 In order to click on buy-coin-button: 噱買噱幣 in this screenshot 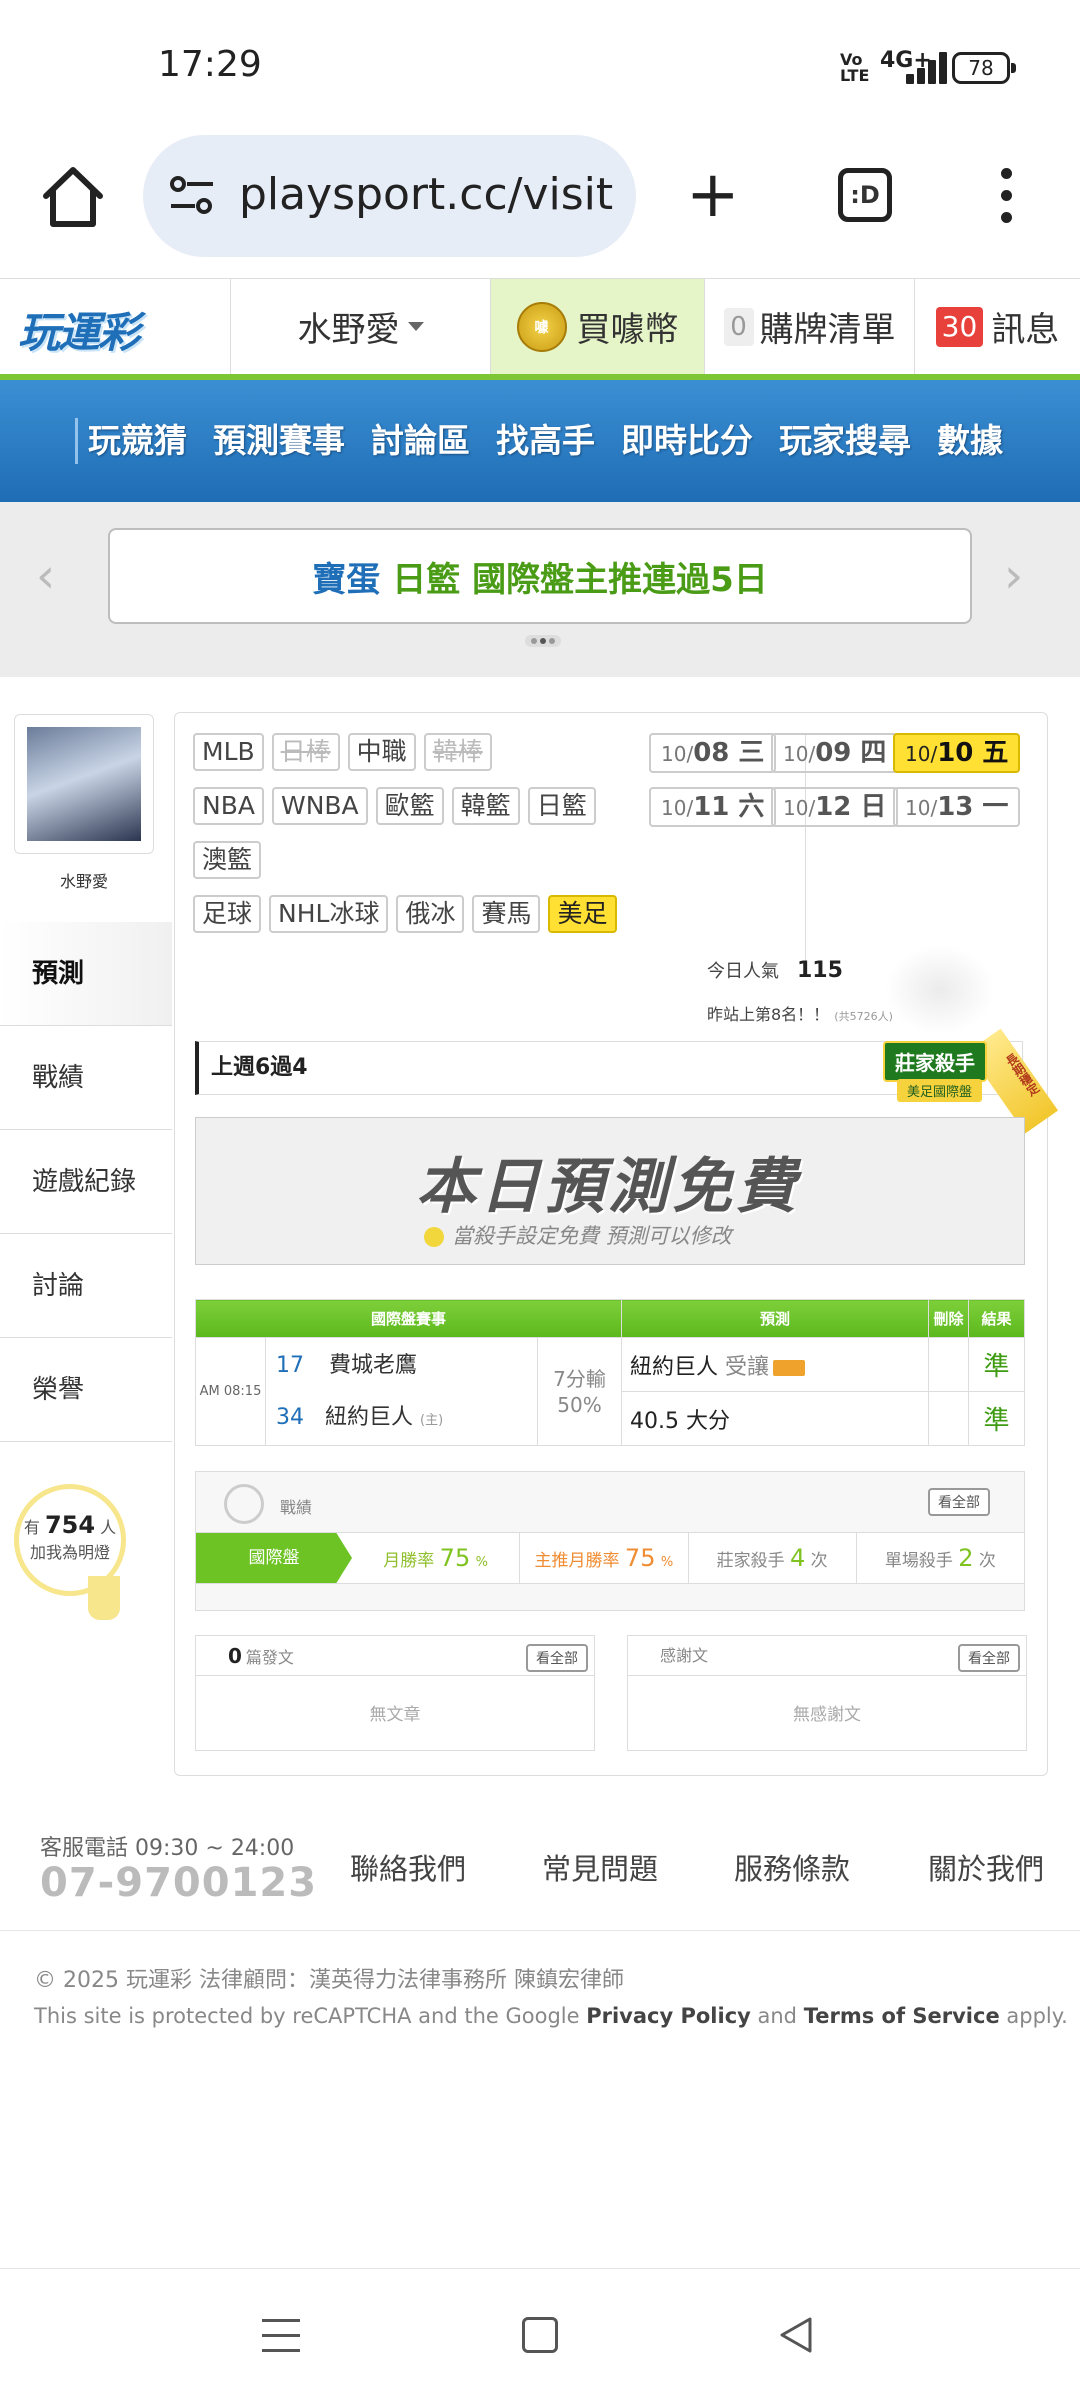, I will do `click(597, 326)`.